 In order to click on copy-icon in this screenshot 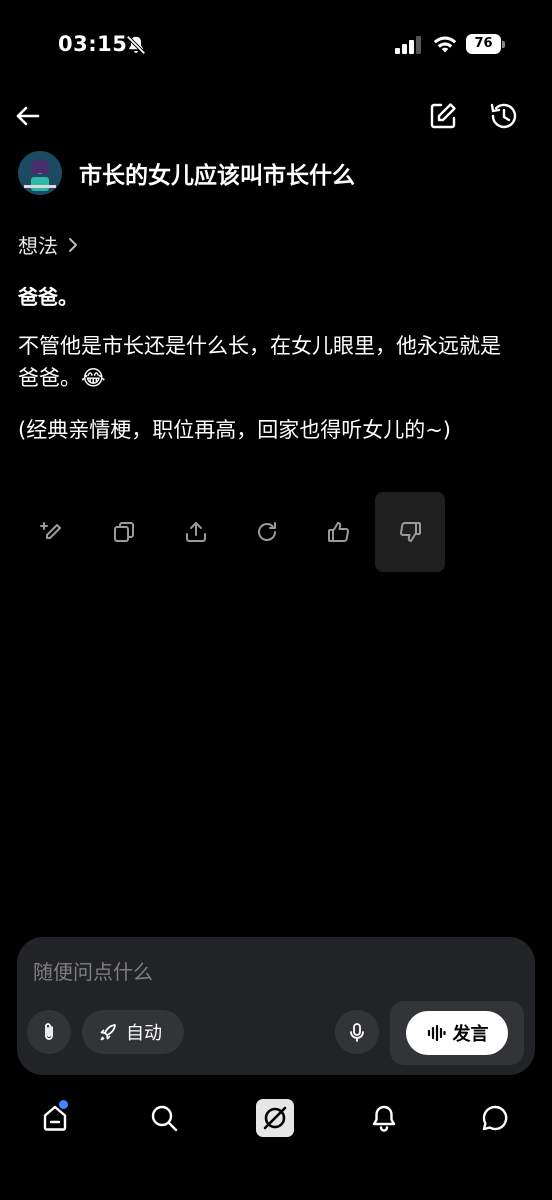, I will do `click(124, 532)`.